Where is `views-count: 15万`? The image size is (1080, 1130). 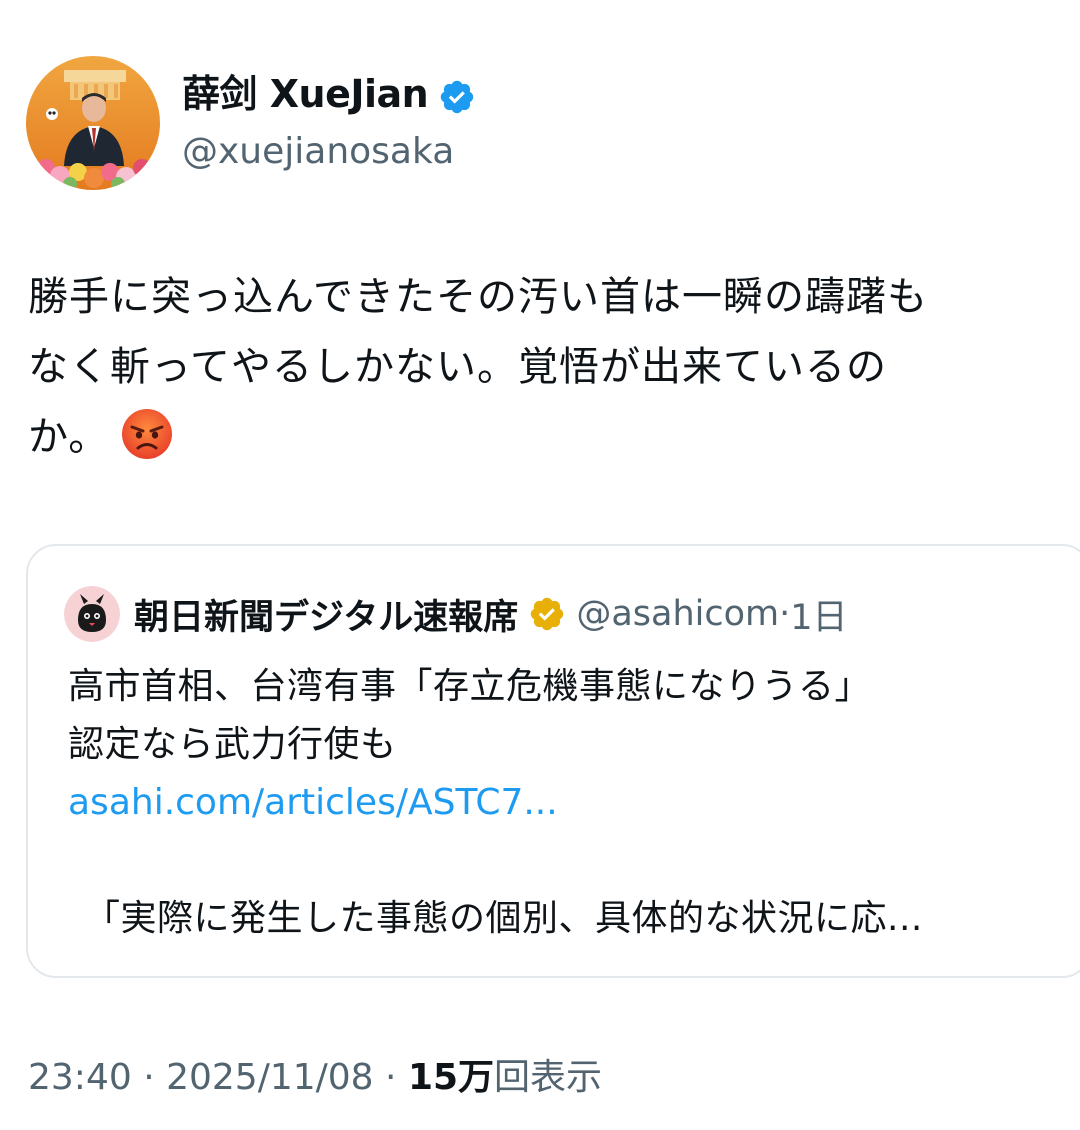 views-count: 15万 is located at coordinates (451, 1077).